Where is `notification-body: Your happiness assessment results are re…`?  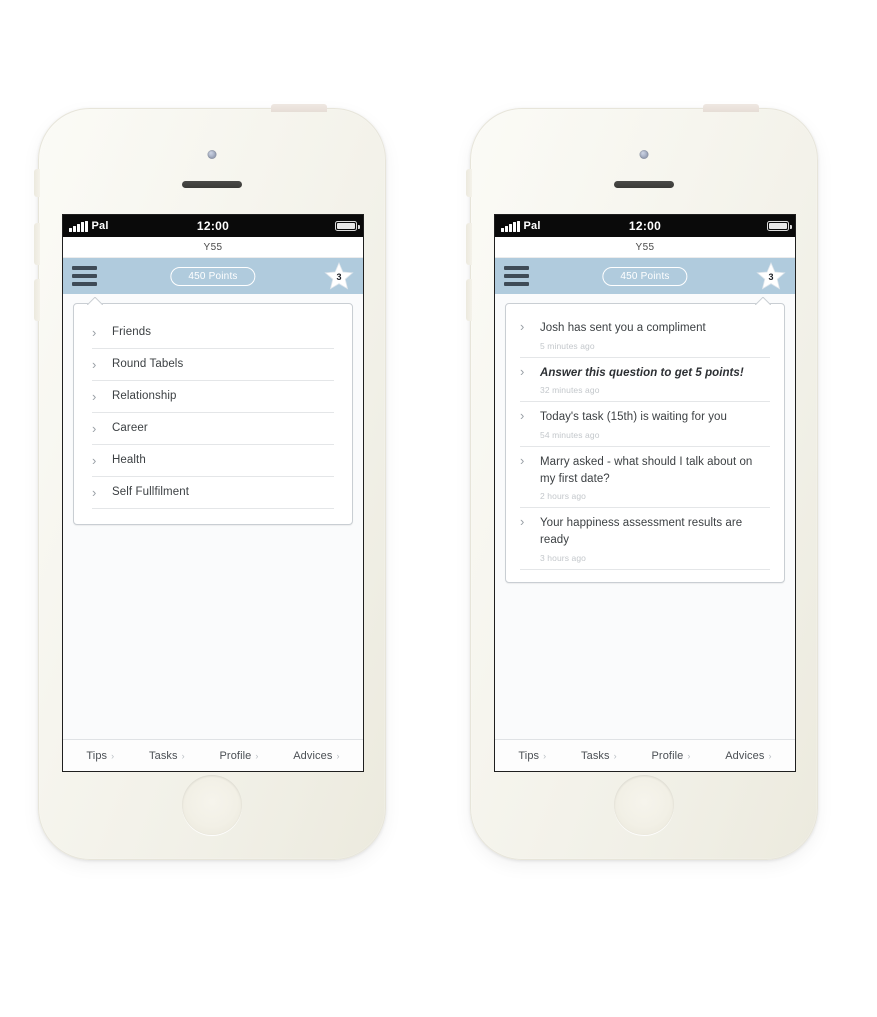
notification-body: Your happiness assessment results are re… is located at coordinates (655, 538).